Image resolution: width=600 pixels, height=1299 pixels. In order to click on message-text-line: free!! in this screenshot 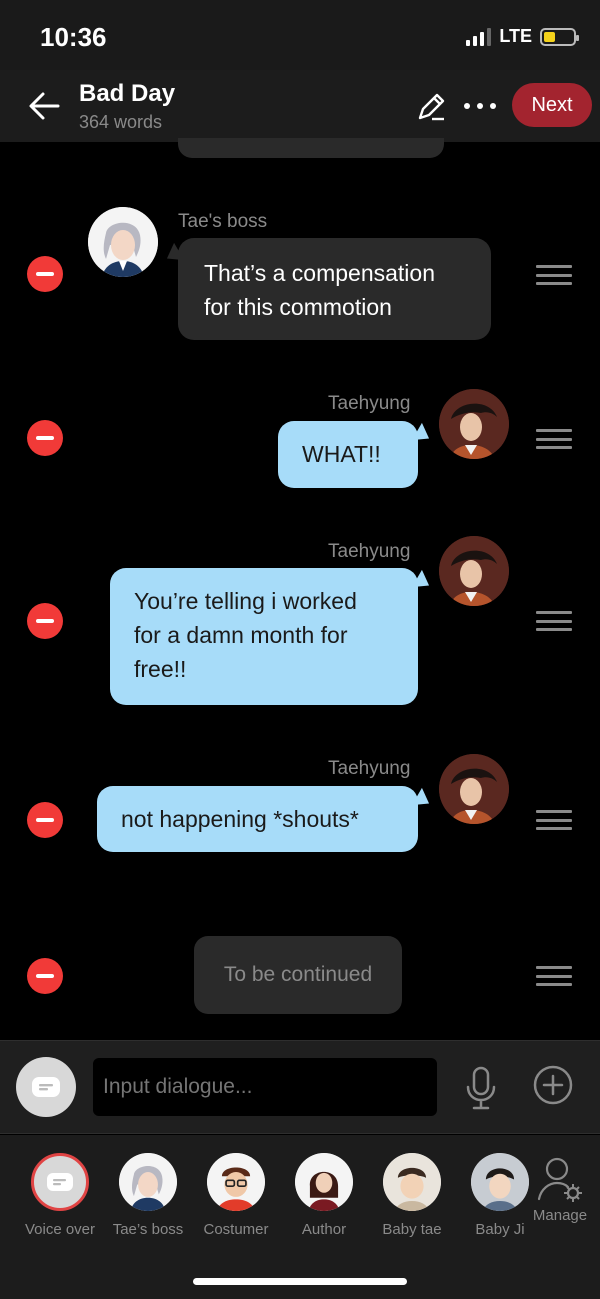, I will do `click(160, 669)`.